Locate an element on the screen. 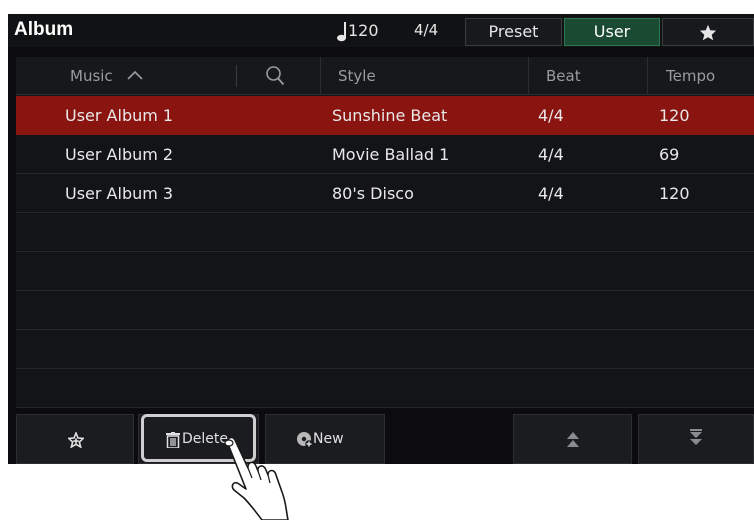 Image resolution: width=754 pixels, height=520 pixels. double-chevron-down-icon is located at coordinates (696, 437).